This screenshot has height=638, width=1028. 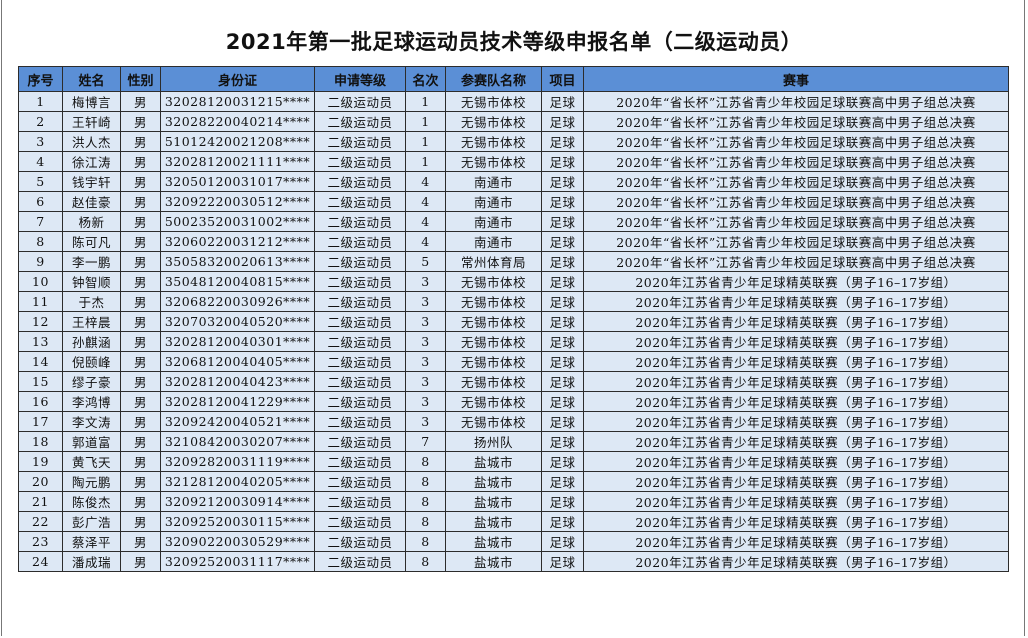 What do you see at coordinates (91, 561) in the screenshot?
I see `cell-name: 潘成瑞` at bounding box center [91, 561].